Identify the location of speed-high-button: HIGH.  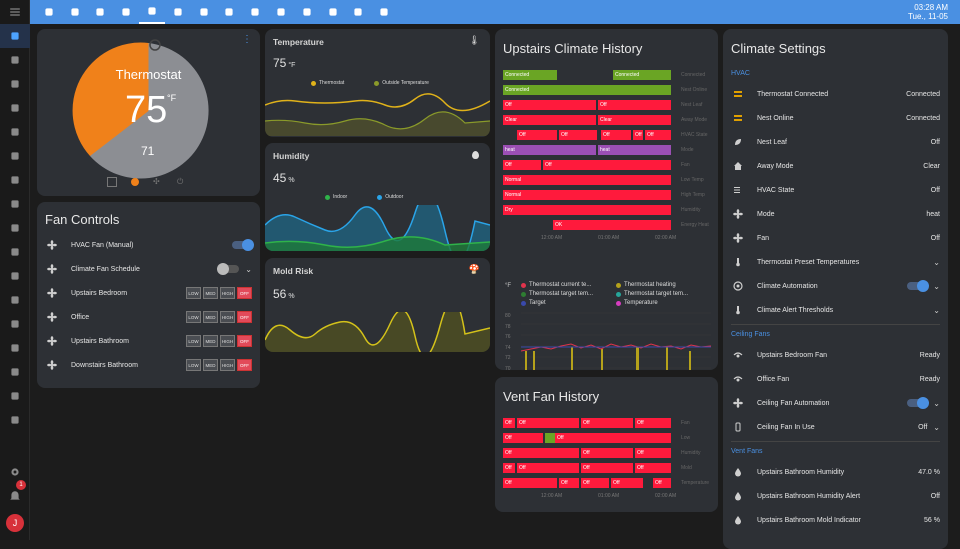
(227, 293).